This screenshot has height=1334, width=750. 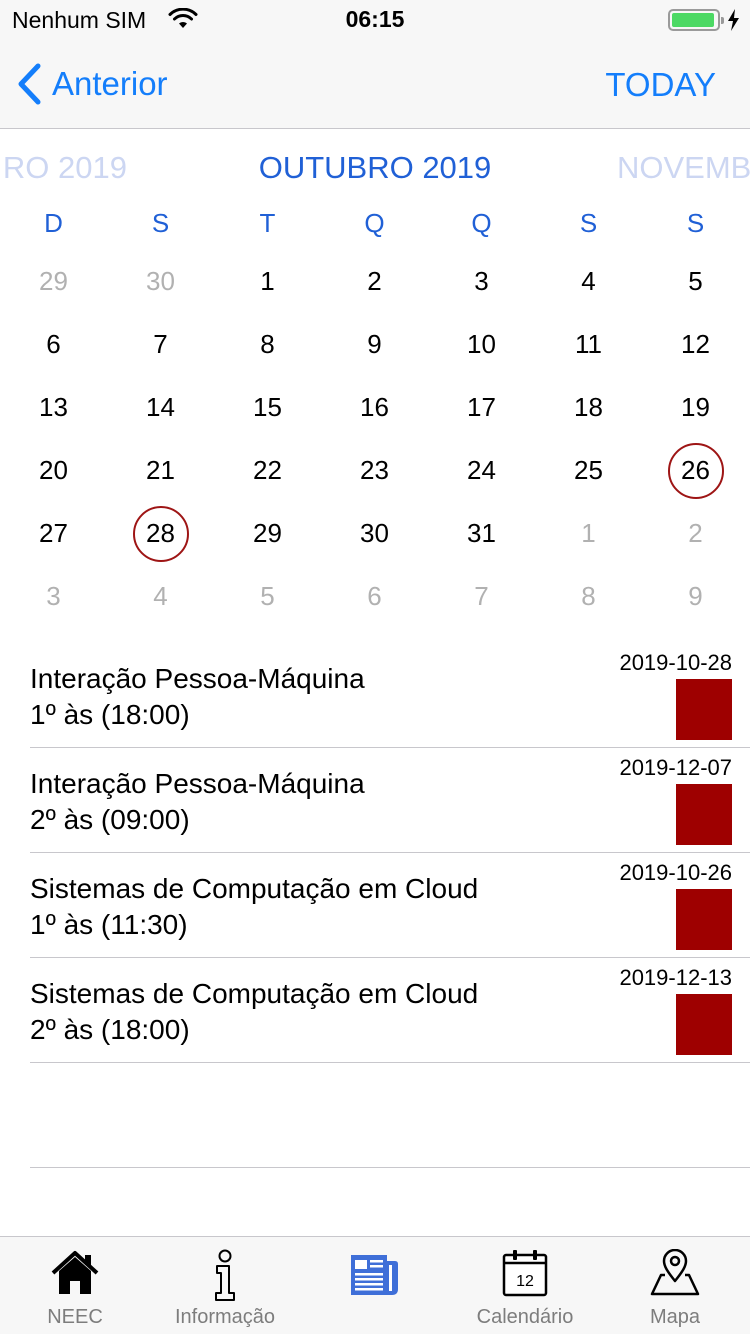 What do you see at coordinates (29, 84) in the screenshot?
I see `chevron-left-icon` at bounding box center [29, 84].